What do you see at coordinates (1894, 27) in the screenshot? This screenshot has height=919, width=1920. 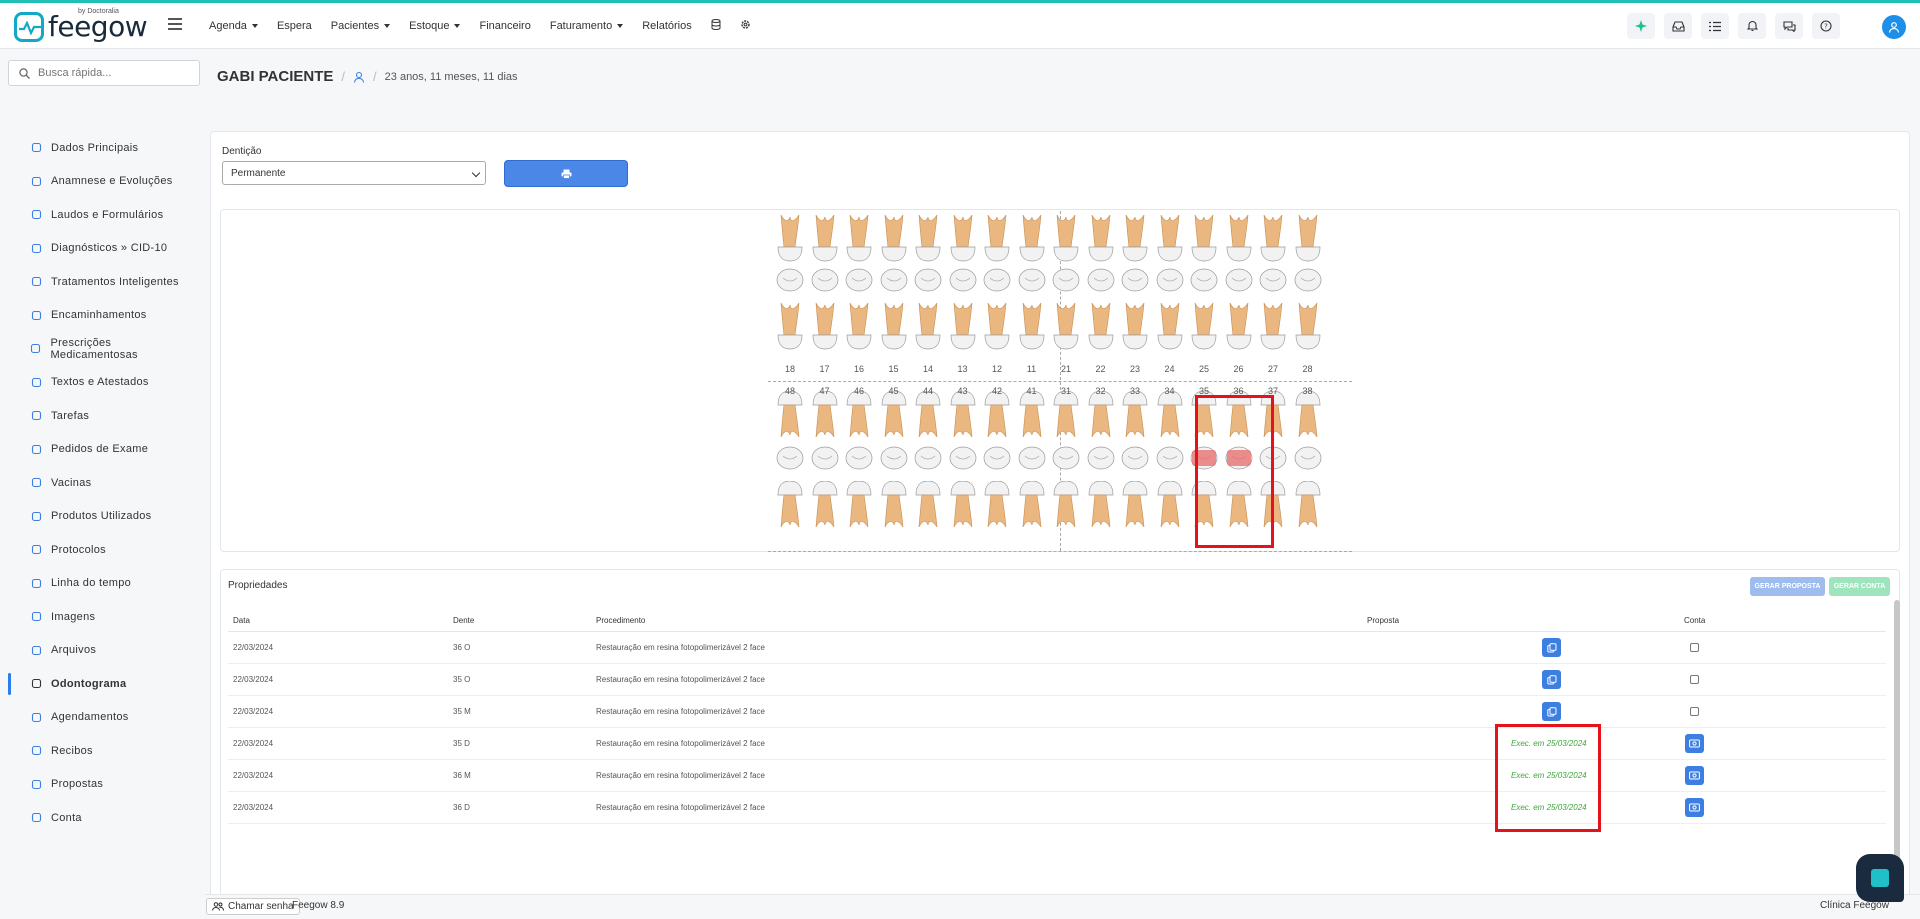 I see `user-avatar` at bounding box center [1894, 27].